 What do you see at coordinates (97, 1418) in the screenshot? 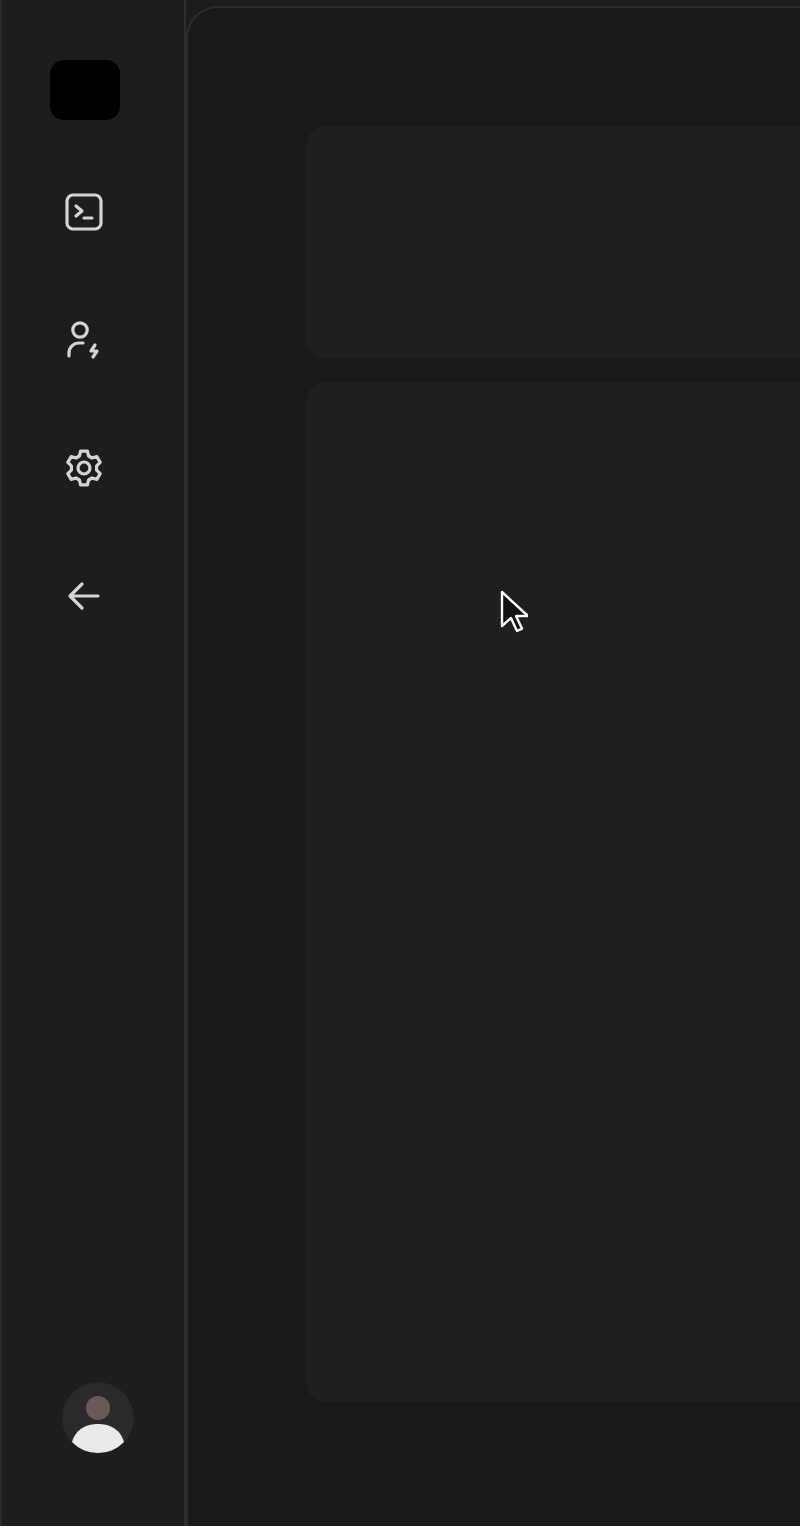
I see `avatar` at bounding box center [97, 1418].